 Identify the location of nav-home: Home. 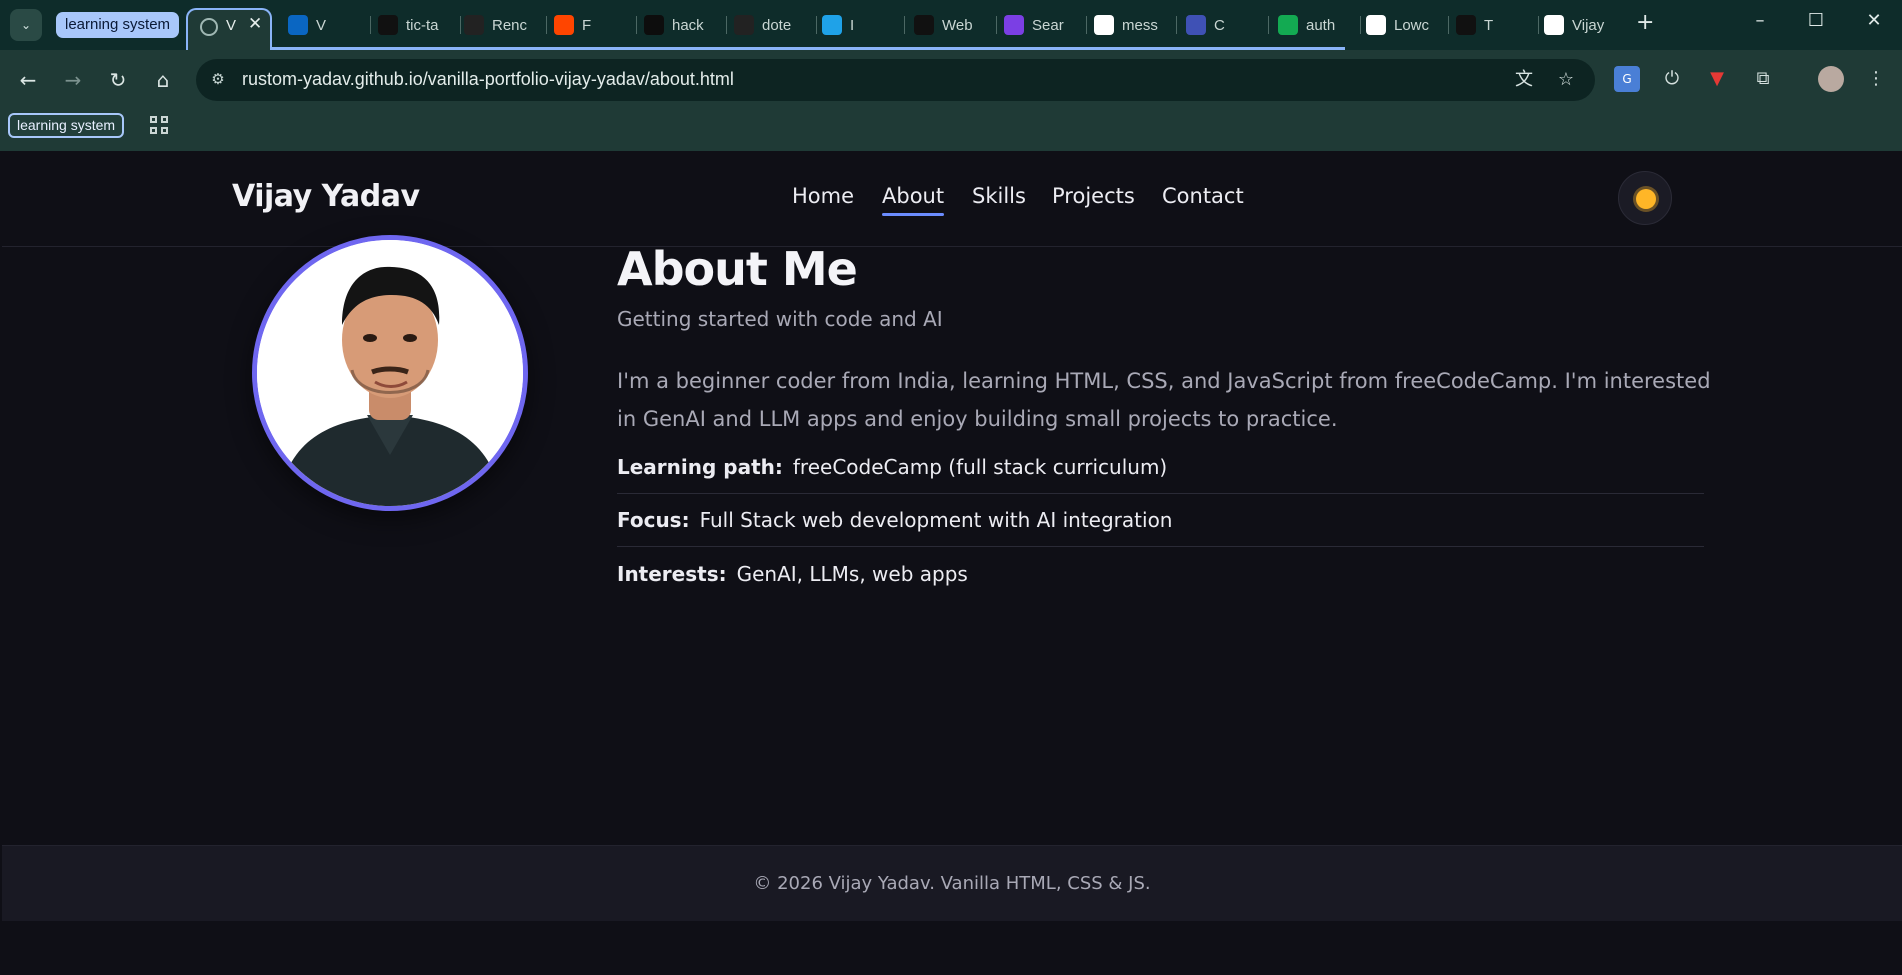
(823, 196).